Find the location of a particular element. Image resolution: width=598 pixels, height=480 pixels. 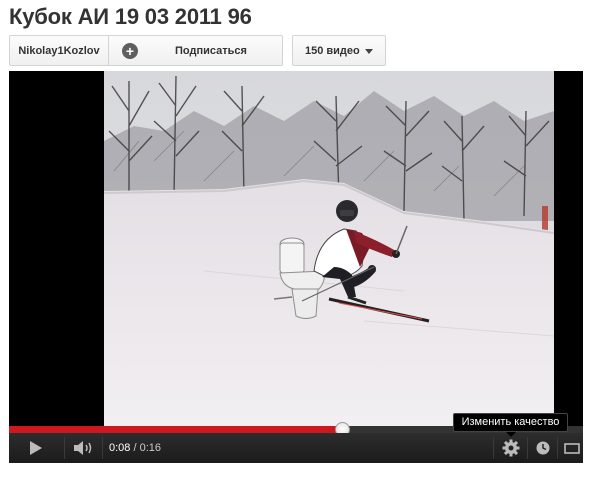

time-display: 0:08 / 0:16 is located at coordinates (135, 448).